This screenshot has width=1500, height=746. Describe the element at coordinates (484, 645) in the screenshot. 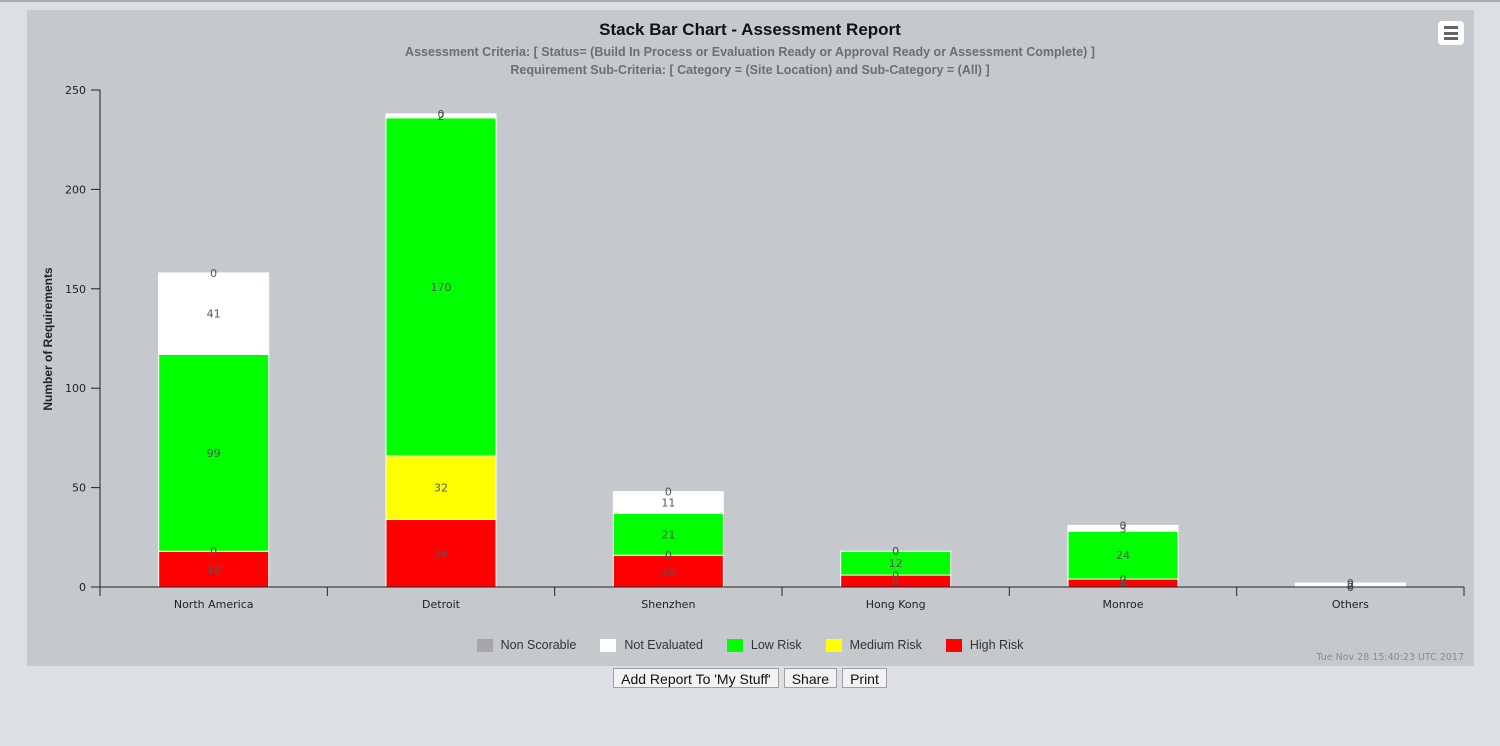

I see `legend-swatch-non-scorable` at that location.